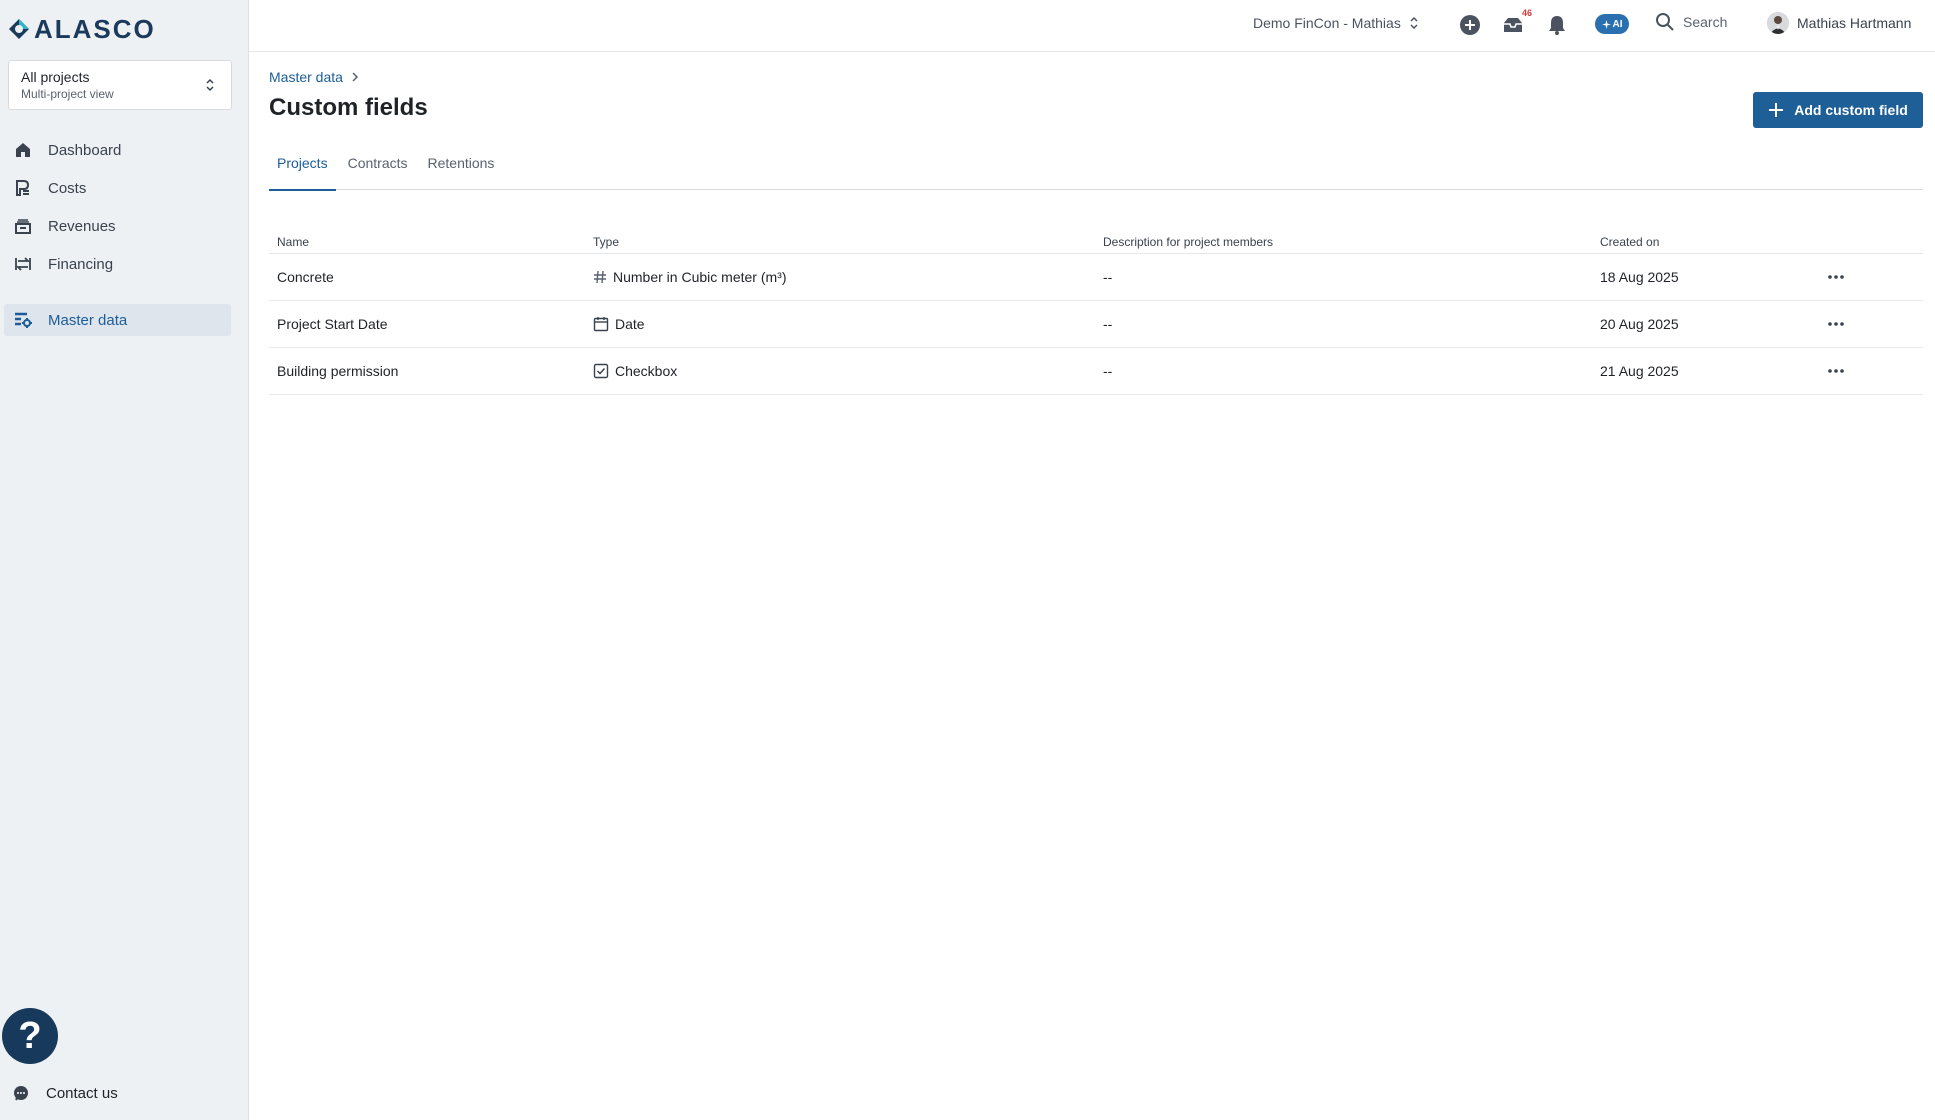 The image size is (1935, 1120). I want to click on cell-type: Date, so click(848, 324).